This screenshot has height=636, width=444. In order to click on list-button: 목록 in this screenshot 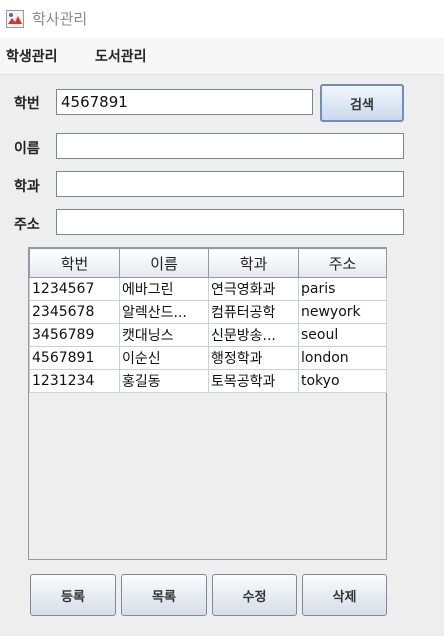, I will do `click(164, 595)`.